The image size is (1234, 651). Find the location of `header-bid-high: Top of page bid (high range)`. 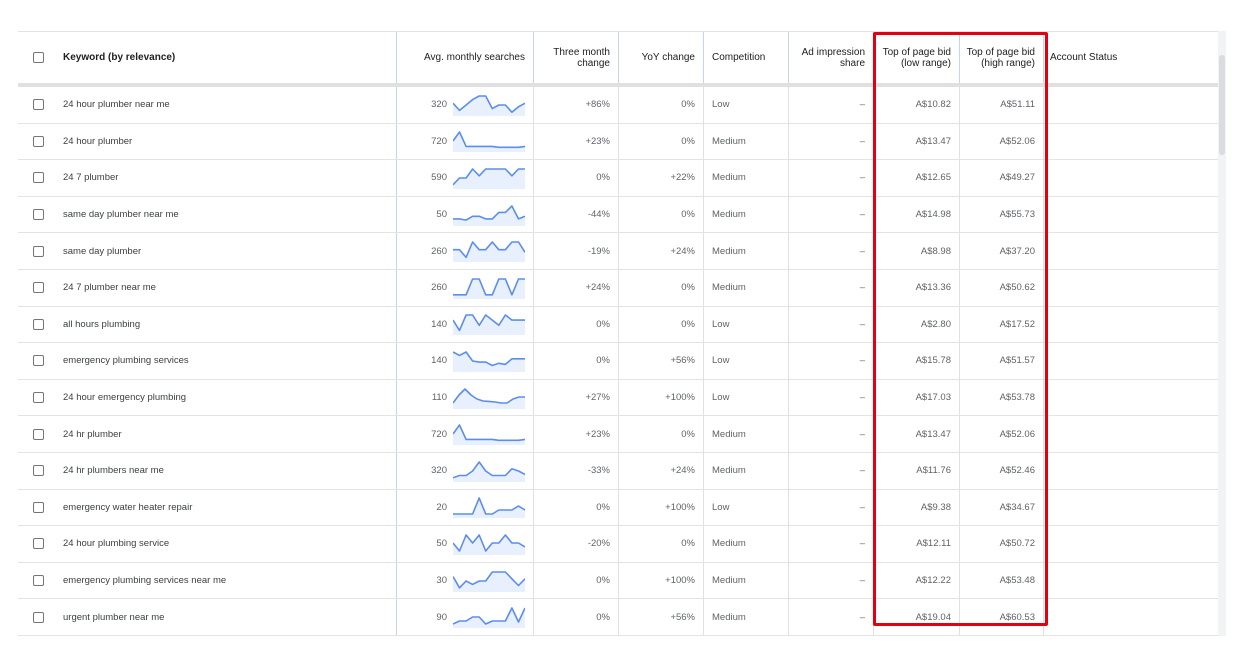

header-bid-high: Top of page bid (high range) is located at coordinates (1001, 57).